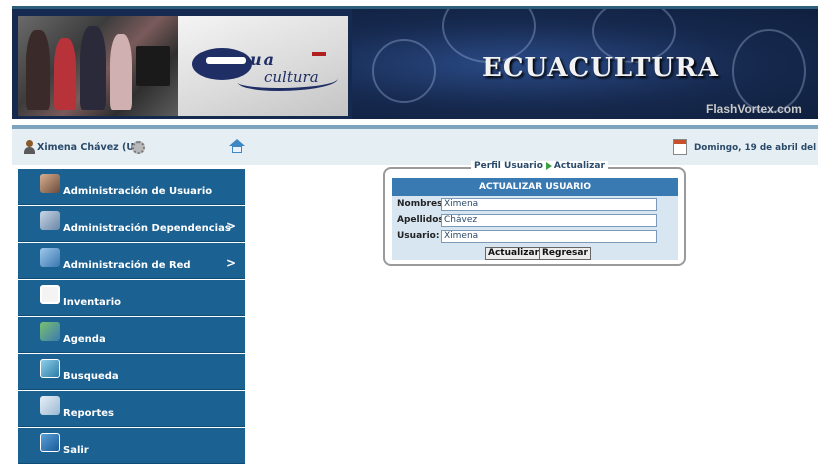 Image resolution: width=818 pixels, height=464 pixels. Describe the element at coordinates (98, 66) in the screenshot. I see `banner-photo` at that location.